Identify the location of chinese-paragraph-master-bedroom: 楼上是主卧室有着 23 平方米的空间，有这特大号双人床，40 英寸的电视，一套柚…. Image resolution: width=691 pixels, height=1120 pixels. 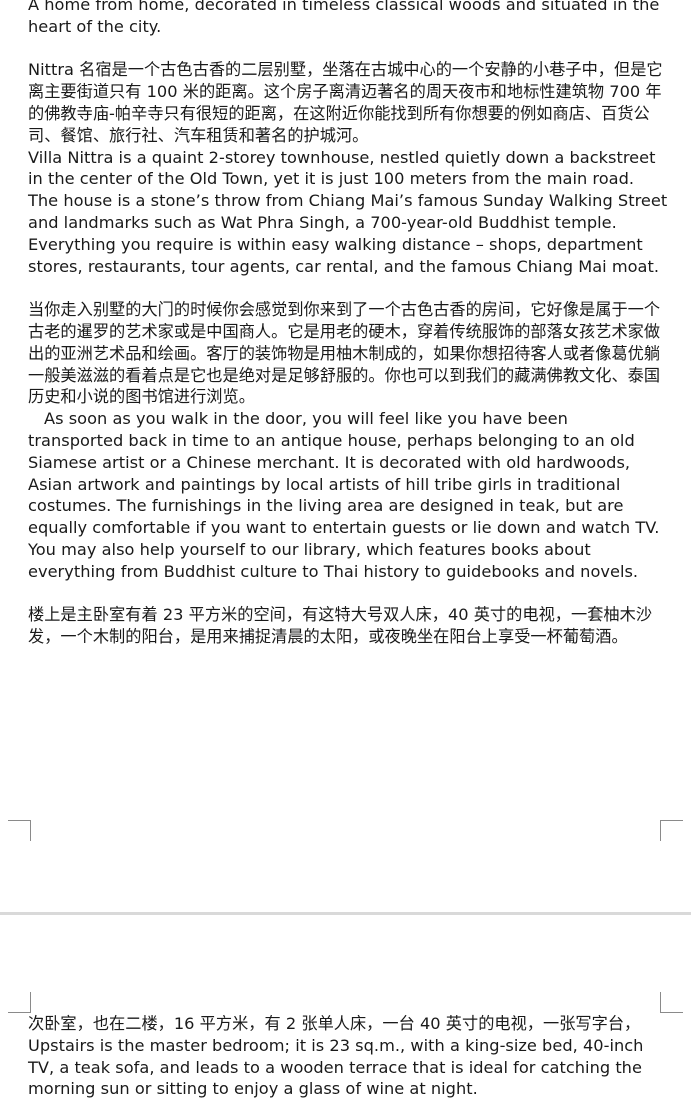
(340, 626).